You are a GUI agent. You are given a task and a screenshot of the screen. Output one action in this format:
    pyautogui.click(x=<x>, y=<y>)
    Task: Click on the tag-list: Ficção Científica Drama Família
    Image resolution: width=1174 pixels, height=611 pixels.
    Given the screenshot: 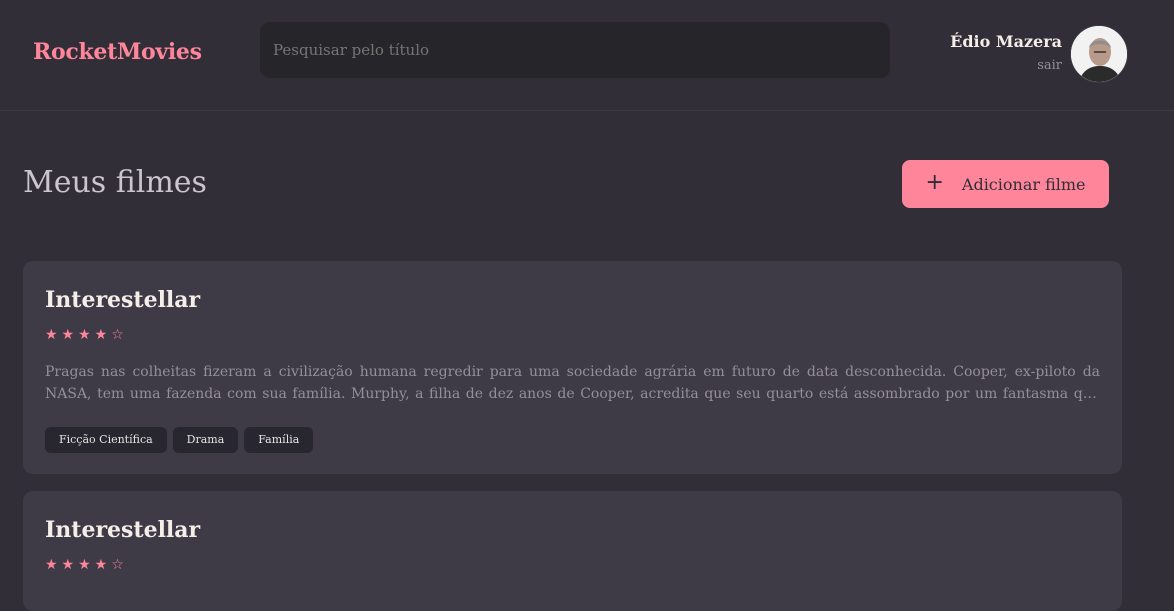 What is the action you would take?
    pyautogui.click(x=179, y=440)
    